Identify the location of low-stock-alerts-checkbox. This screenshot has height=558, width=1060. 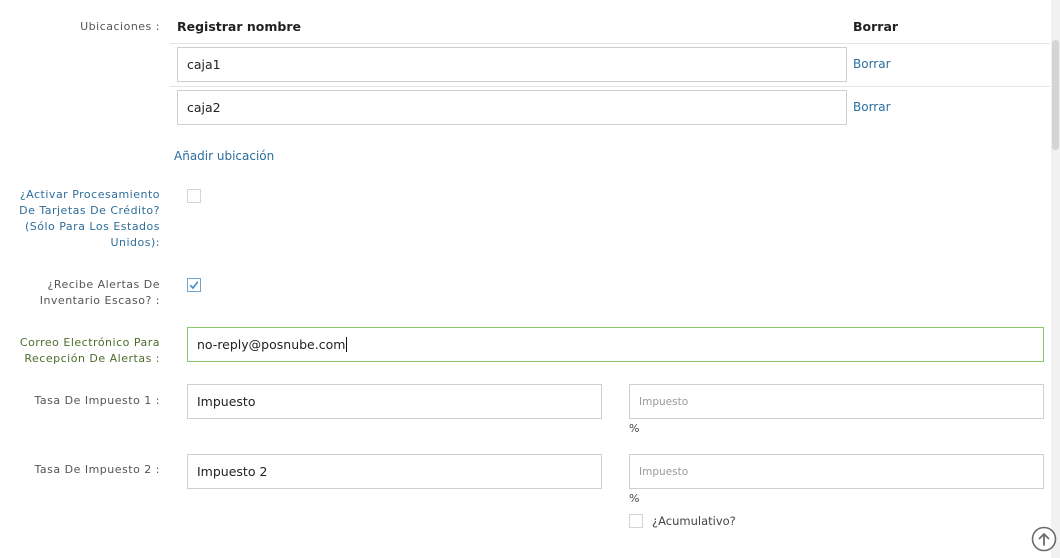
(194, 285).